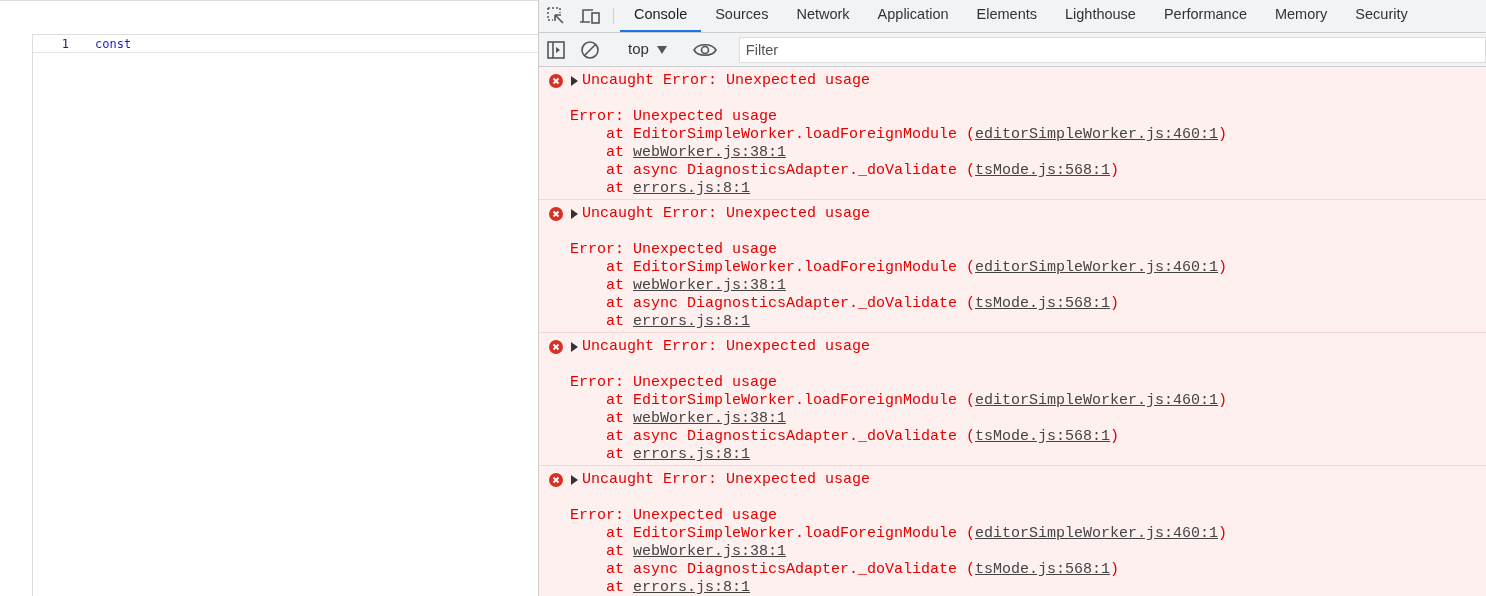 The height and width of the screenshot is (596, 1486). What do you see at coordinates (742, 16) in the screenshot?
I see `devtools-tab: Sources` at bounding box center [742, 16].